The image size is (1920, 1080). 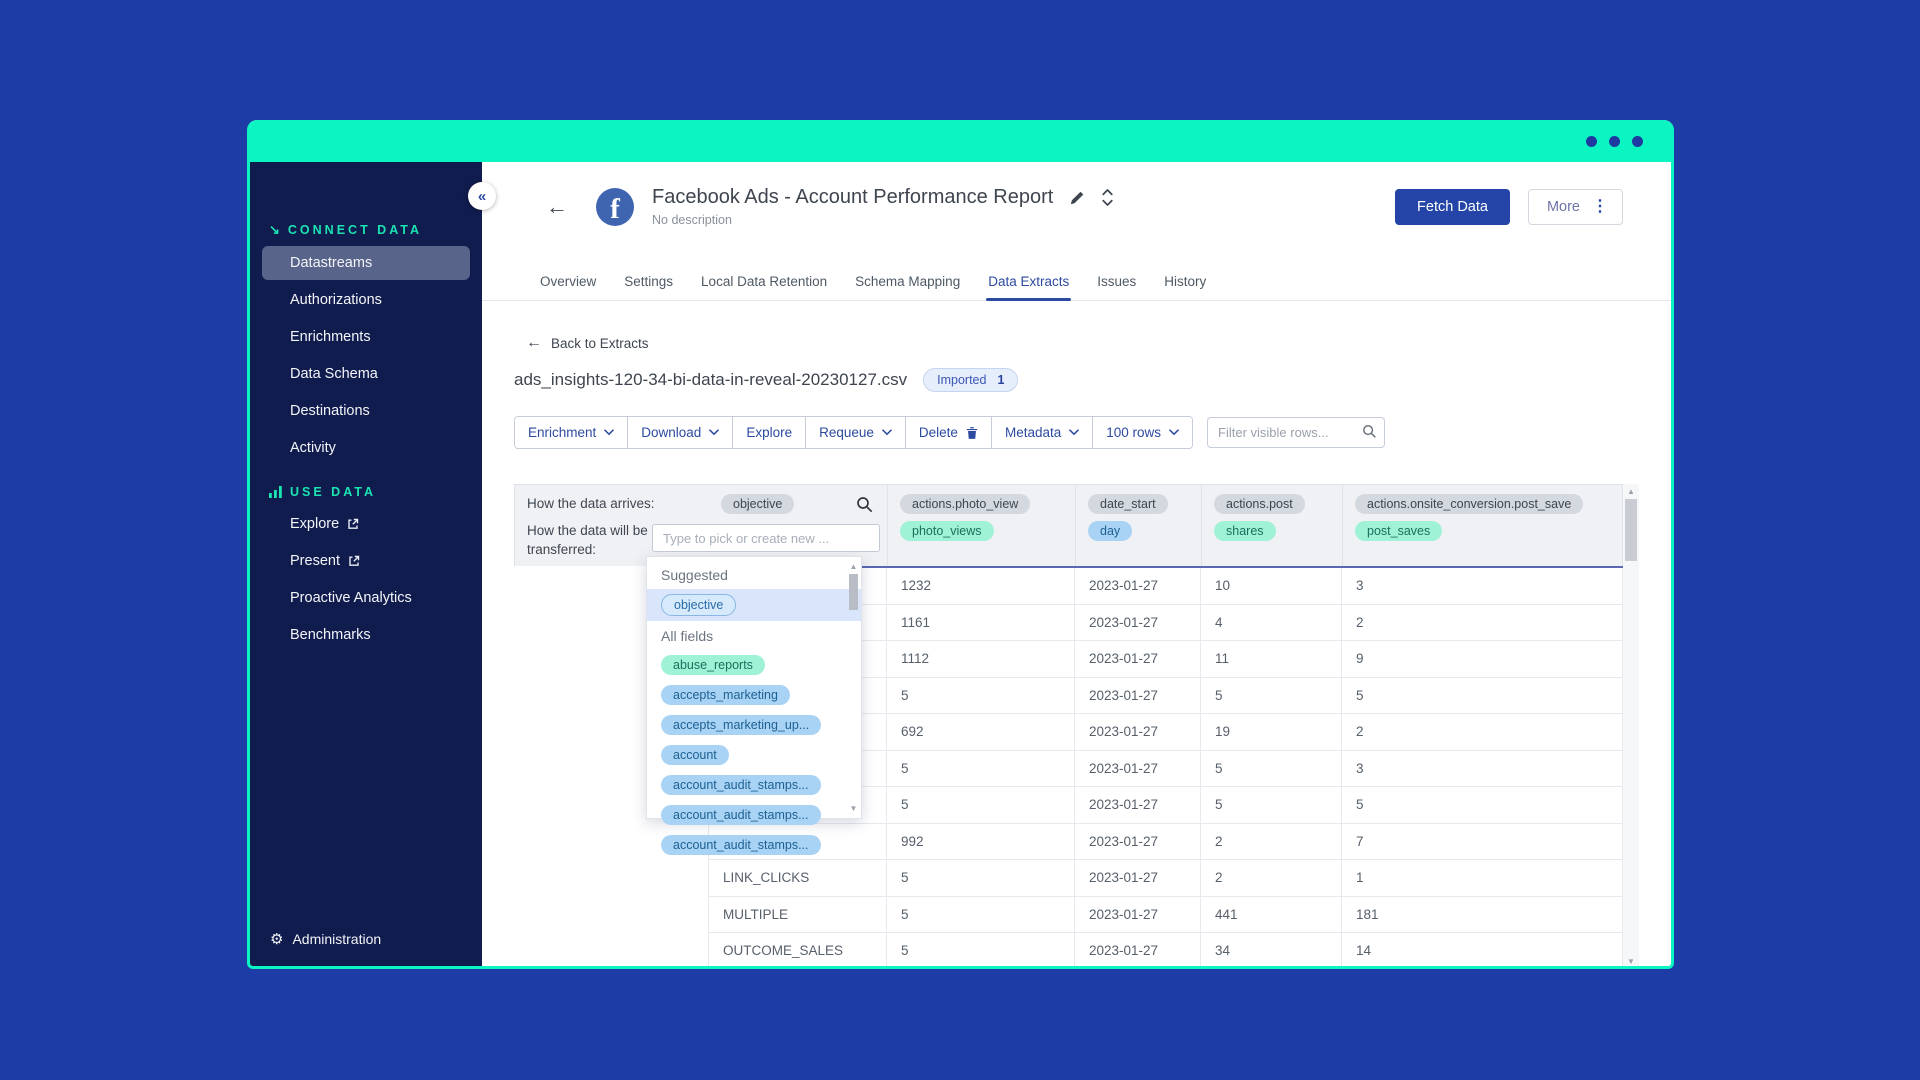 I want to click on table-vertical-scrollbar: ▲ ▼, so click(x=1631, y=725).